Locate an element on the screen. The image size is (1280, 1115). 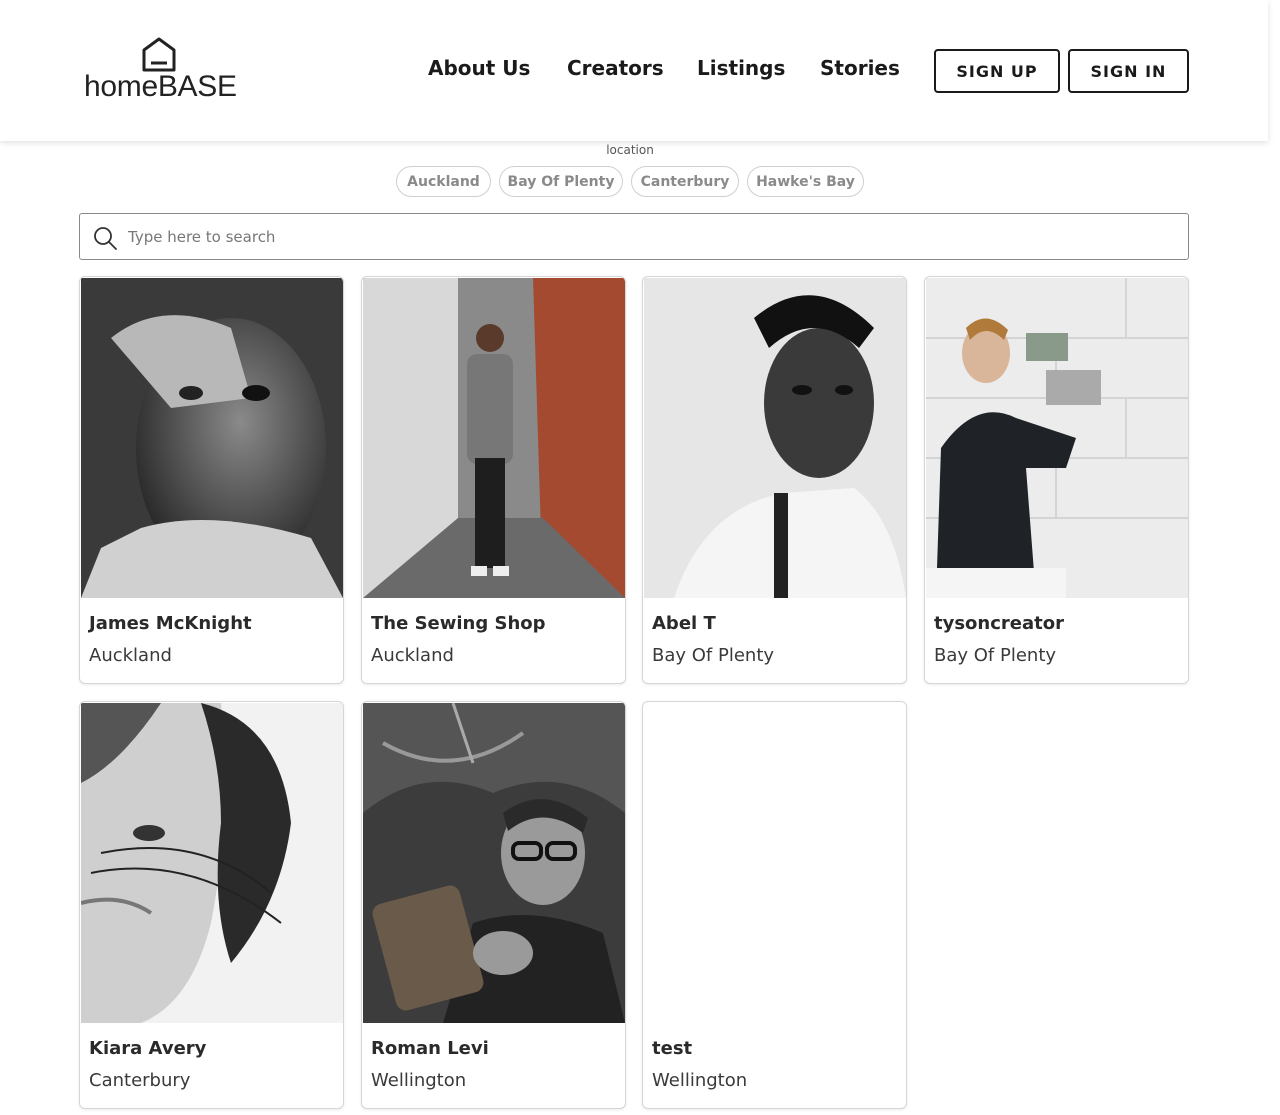
chip-bay-of-plenty: Bay Of Plenty is located at coordinates (561, 181).